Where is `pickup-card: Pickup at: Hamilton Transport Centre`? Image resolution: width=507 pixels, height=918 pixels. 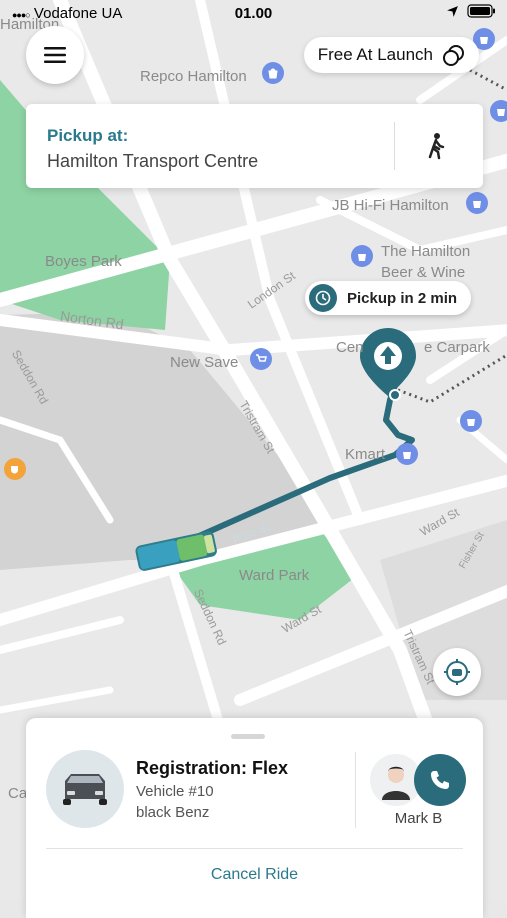
pickup-card: Pickup at: Hamilton Transport Centre is located at coordinates (254, 146).